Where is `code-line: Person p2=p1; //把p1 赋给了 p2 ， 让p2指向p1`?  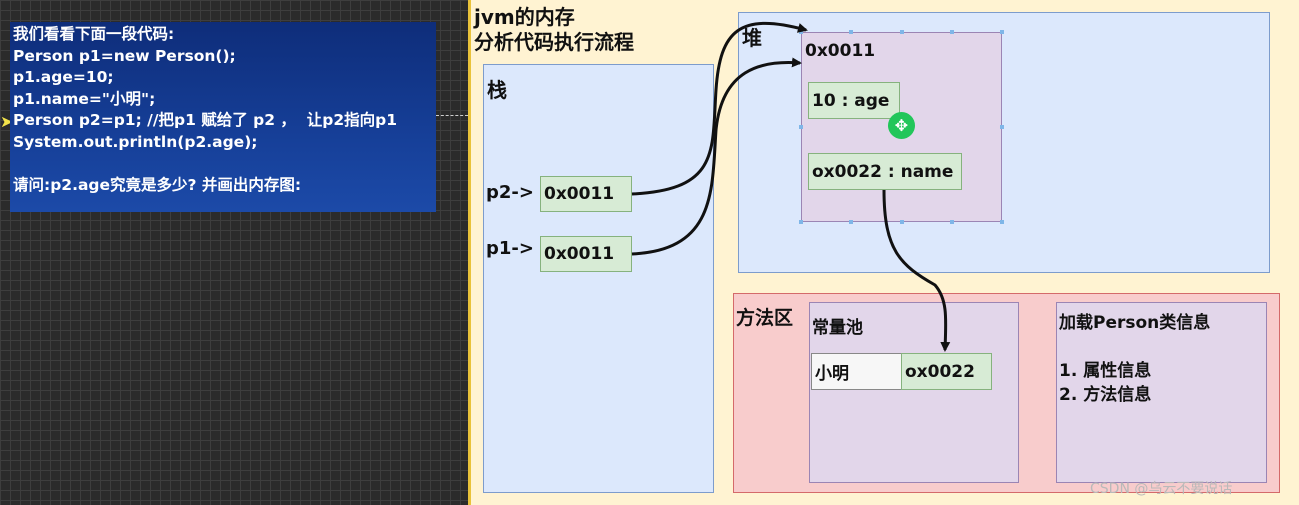
code-line: Person p2=p1; //把p1 赋给了 p2 ， 让p2指向p1 is located at coordinates (205, 120).